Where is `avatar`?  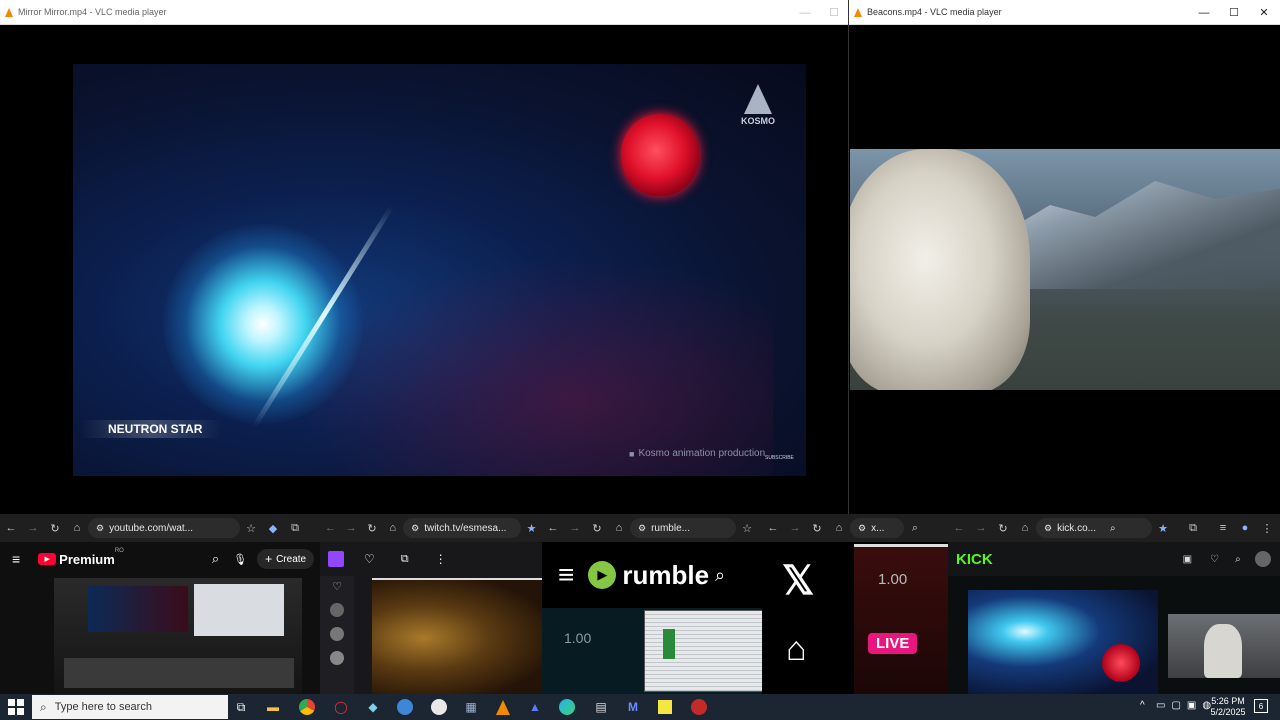
avatar is located at coordinates (1262, 559).